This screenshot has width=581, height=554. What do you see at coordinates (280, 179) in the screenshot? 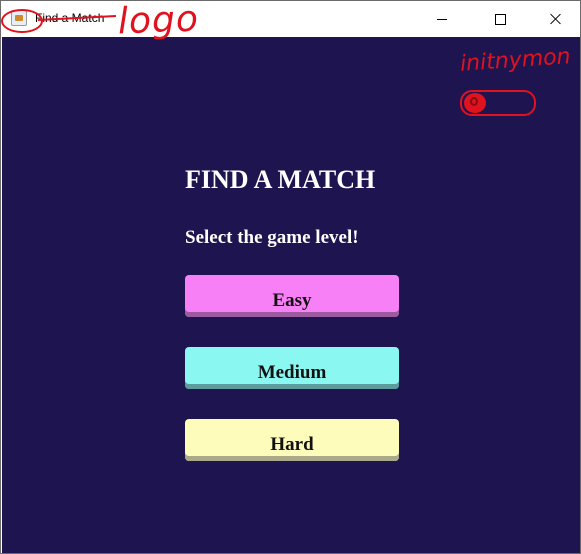
I see `page-title: FIND A MATCH` at bounding box center [280, 179].